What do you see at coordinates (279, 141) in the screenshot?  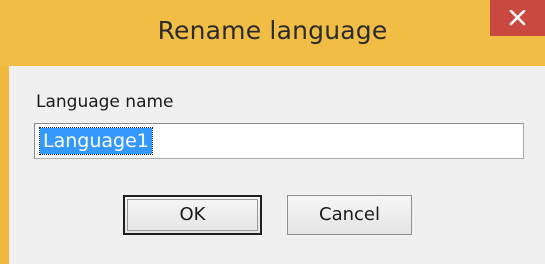 I see `language-name-input: Language1` at bounding box center [279, 141].